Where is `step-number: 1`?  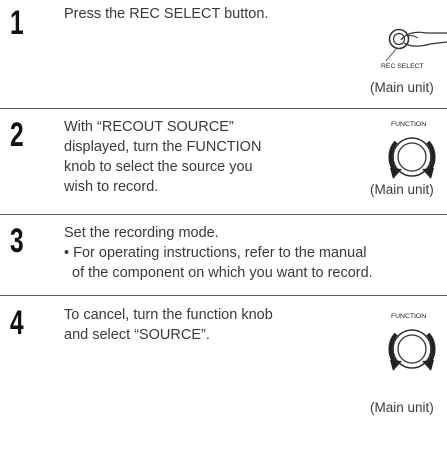 step-number: 1 is located at coordinates (17, 23).